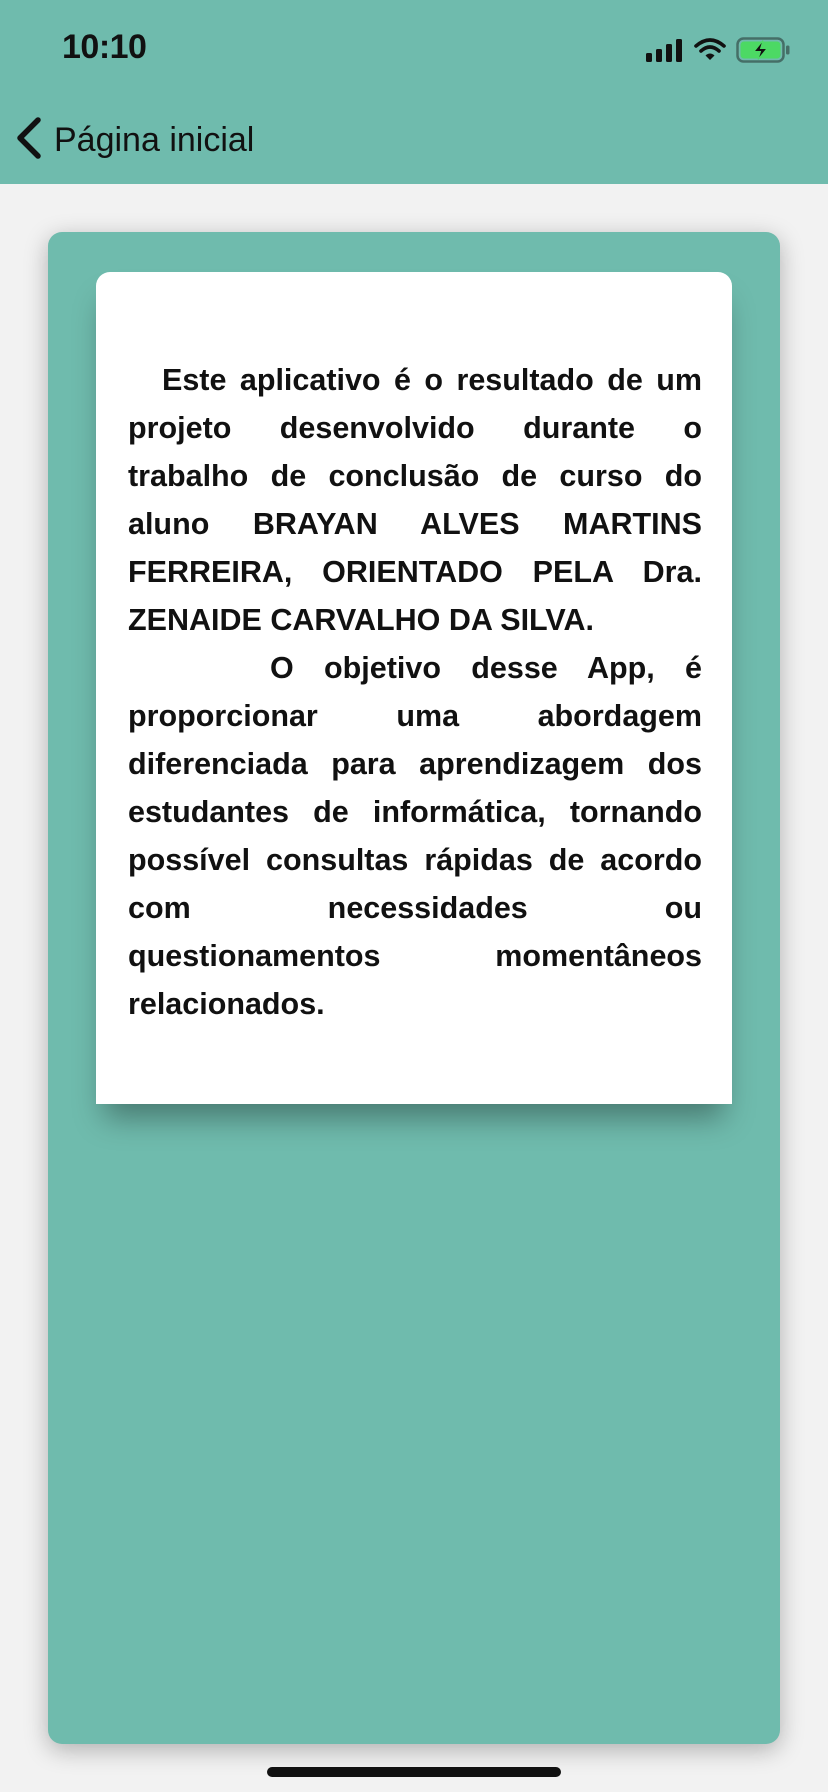  Describe the element at coordinates (104, 47) in the screenshot. I see `status-time: 10:10` at that location.